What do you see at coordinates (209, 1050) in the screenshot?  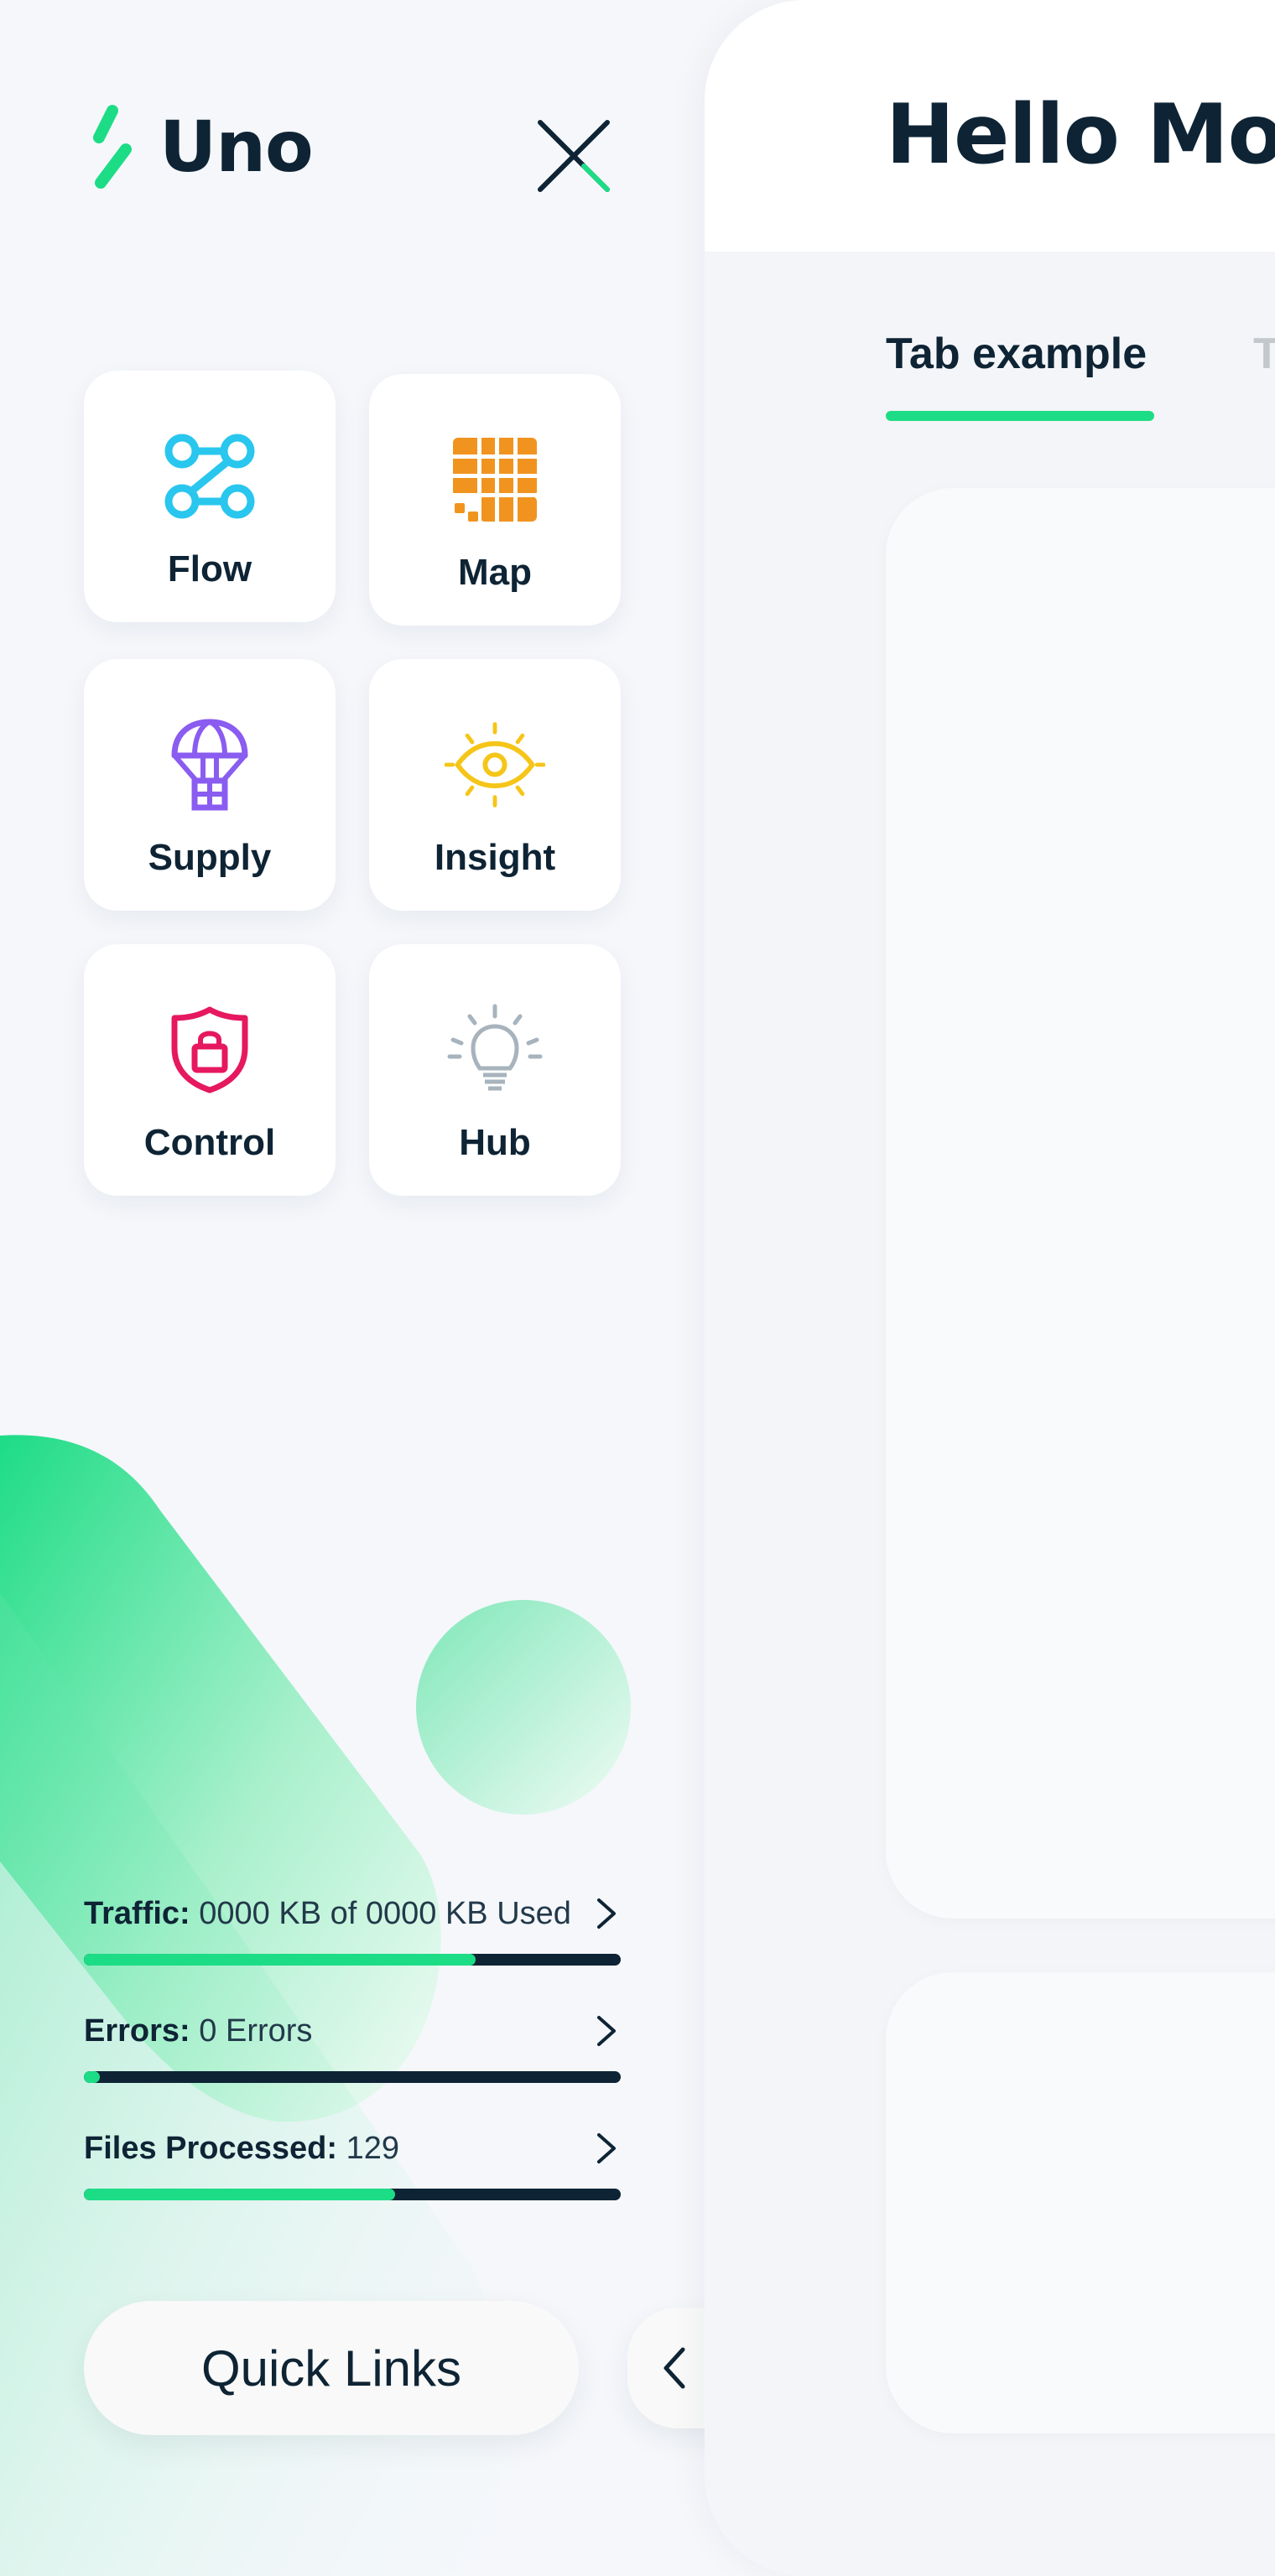 I see `shield-lock-icon` at bounding box center [209, 1050].